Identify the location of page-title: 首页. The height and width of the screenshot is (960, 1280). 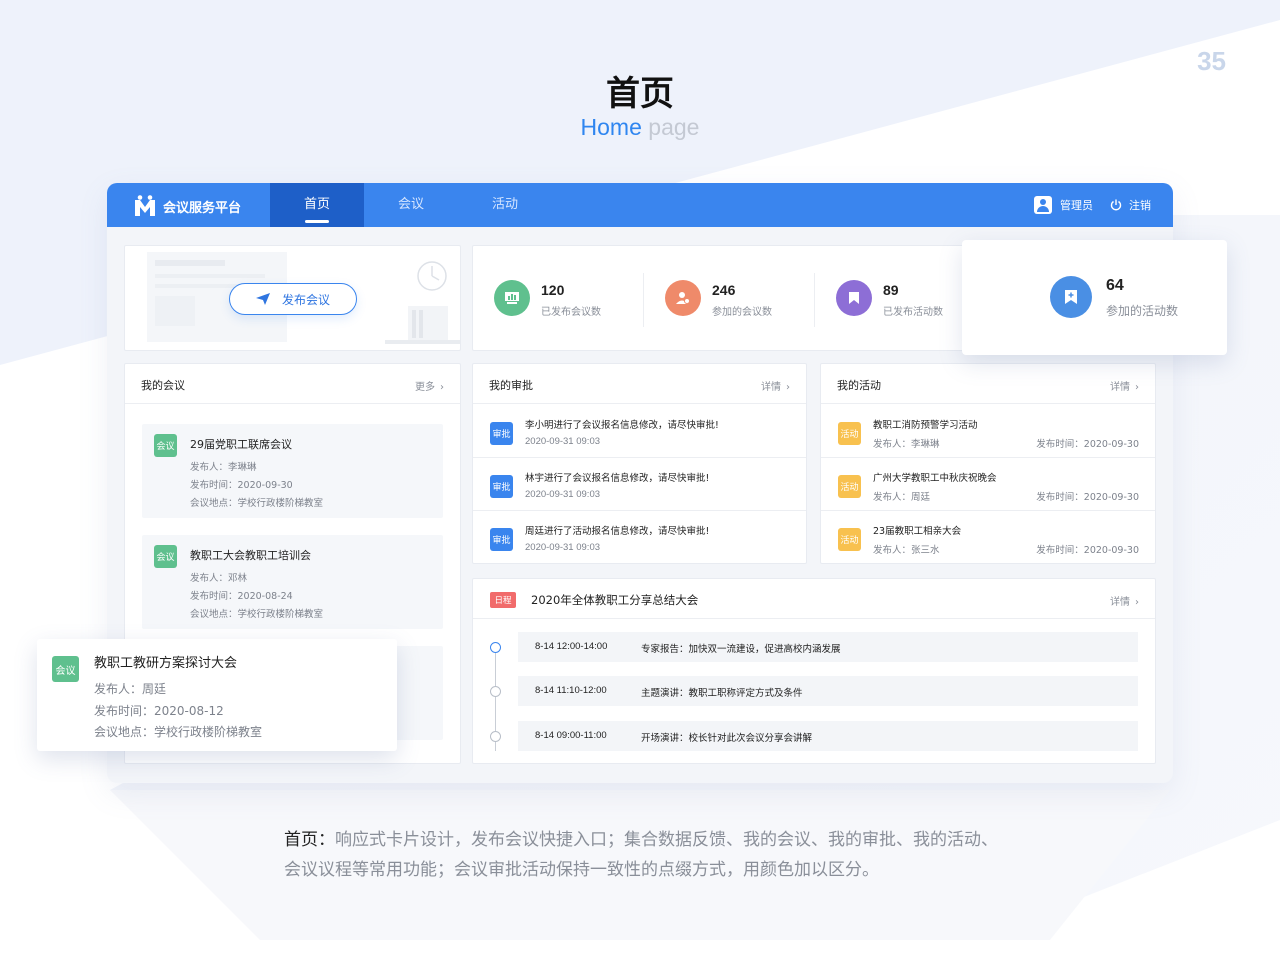
(640, 94).